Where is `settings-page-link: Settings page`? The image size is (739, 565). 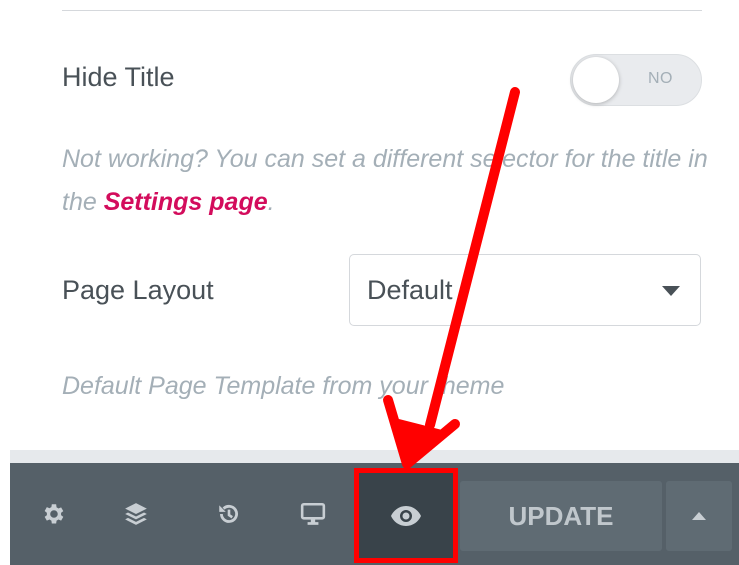 settings-page-link: Settings page is located at coordinates (186, 202).